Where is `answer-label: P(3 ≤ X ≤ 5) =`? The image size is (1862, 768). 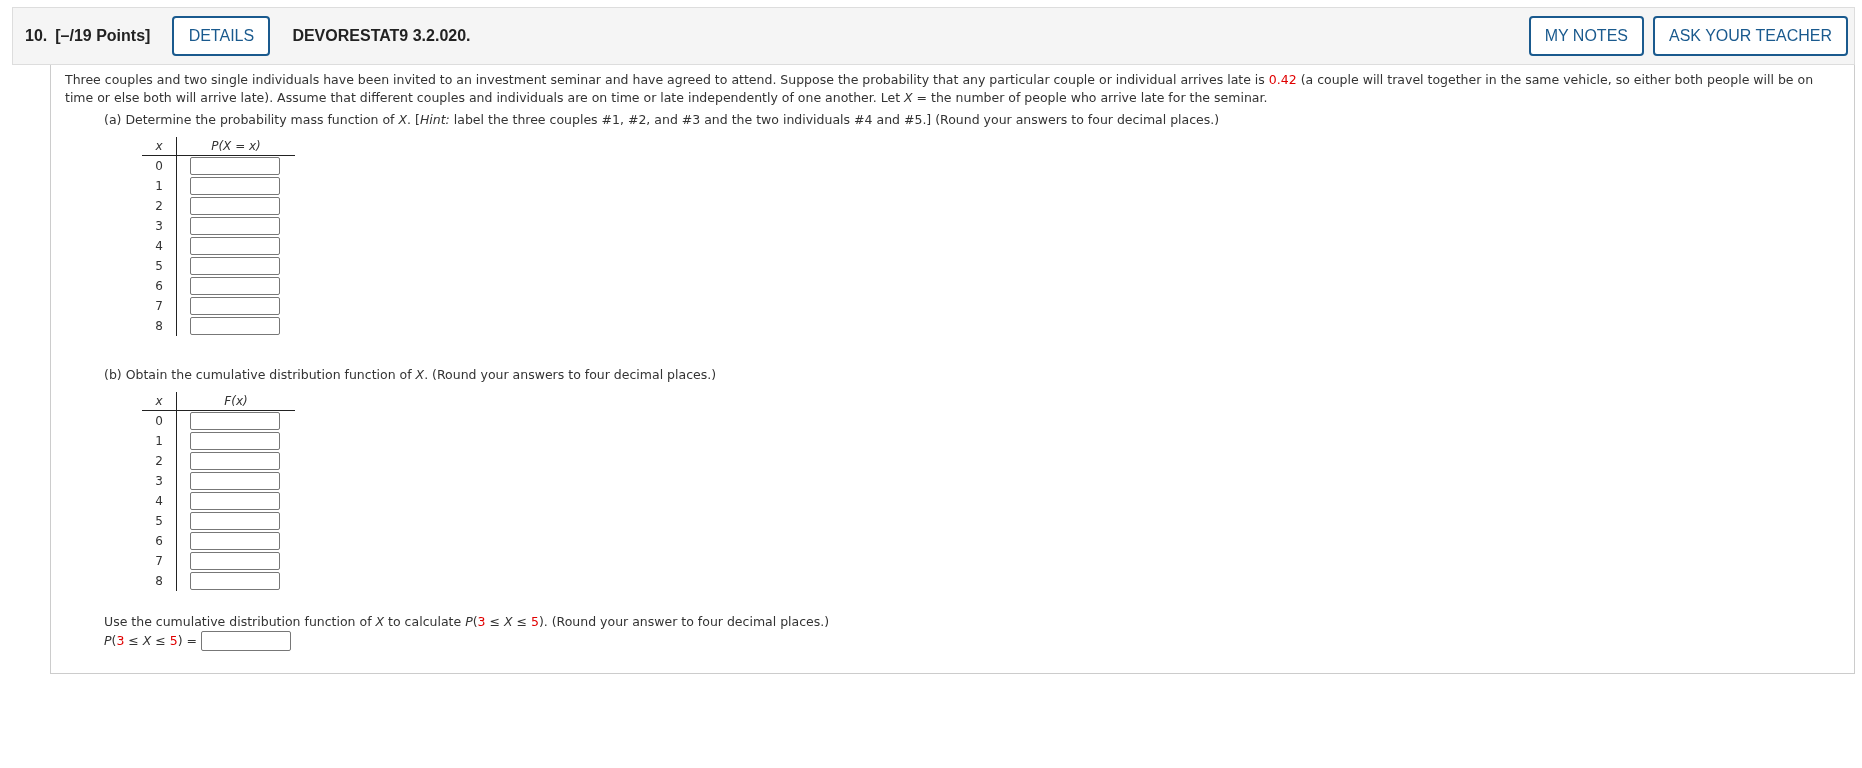 answer-label: P(3 ≤ X ≤ 5) = is located at coordinates (151, 641).